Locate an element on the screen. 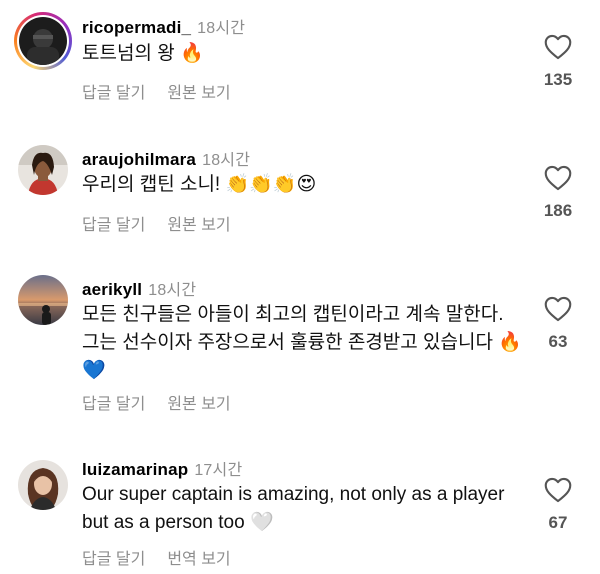 The width and height of the screenshot is (600, 574). username-text: ricopermadi_ is located at coordinates (136, 27).